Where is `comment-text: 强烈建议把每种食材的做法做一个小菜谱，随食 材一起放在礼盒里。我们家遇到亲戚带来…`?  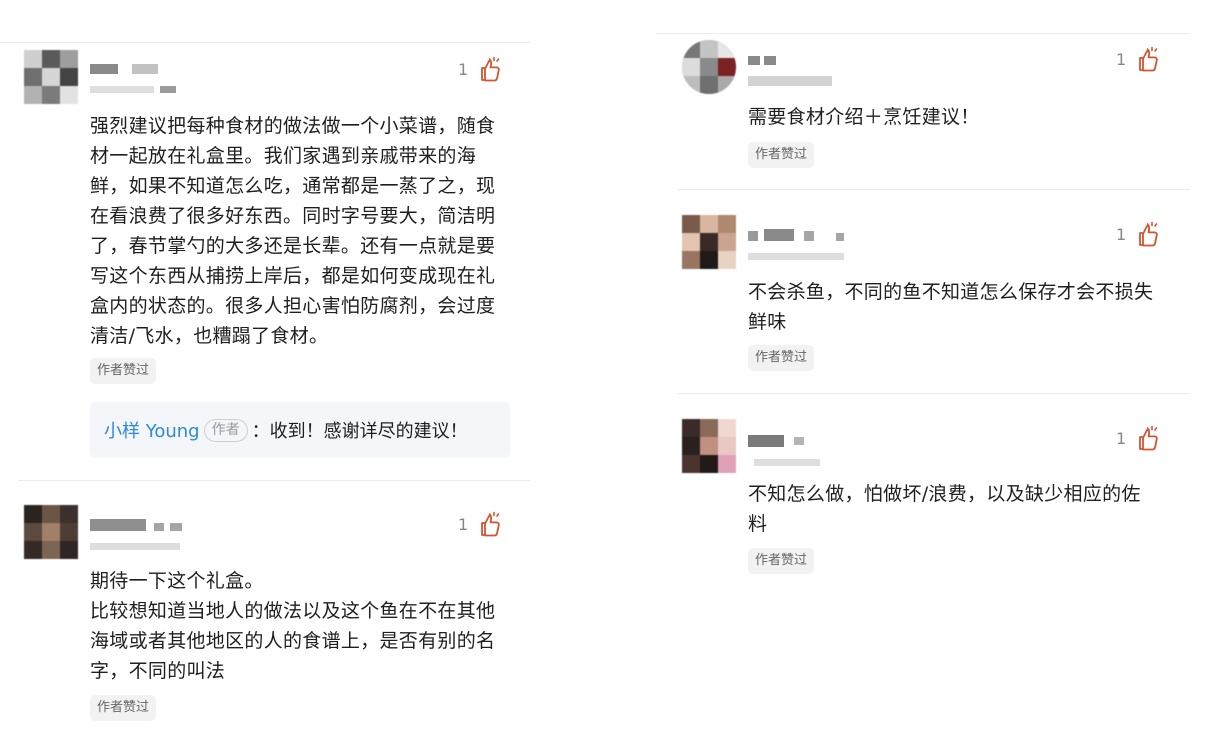 comment-text: 强烈建议把每种食材的做法做一个小菜谱，随食 材一起放在礼盒里。我们家遇到亲戚带来… is located at coordinates (293, 231).